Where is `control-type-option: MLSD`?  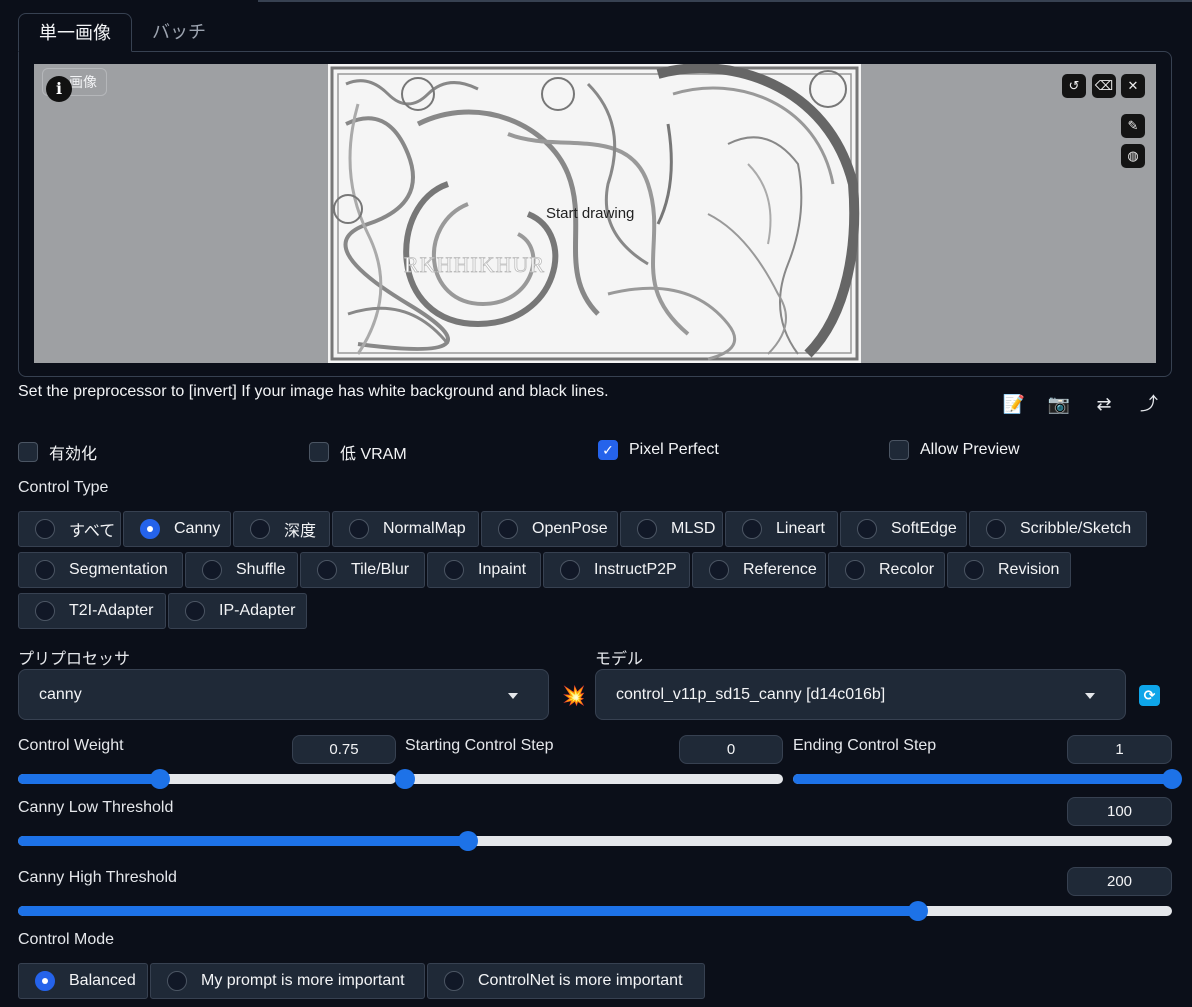
control-type-option: MLSD is located at coordinates (671, 529).